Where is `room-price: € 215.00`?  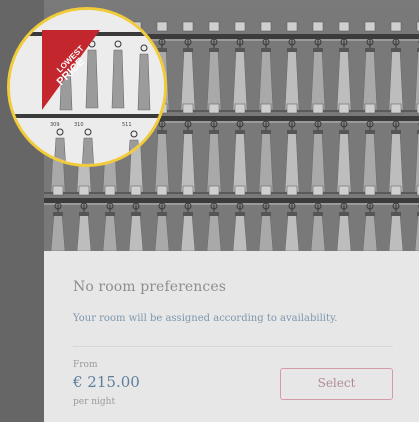
room-price: € 215.00 is located at coordinates (106, 382).